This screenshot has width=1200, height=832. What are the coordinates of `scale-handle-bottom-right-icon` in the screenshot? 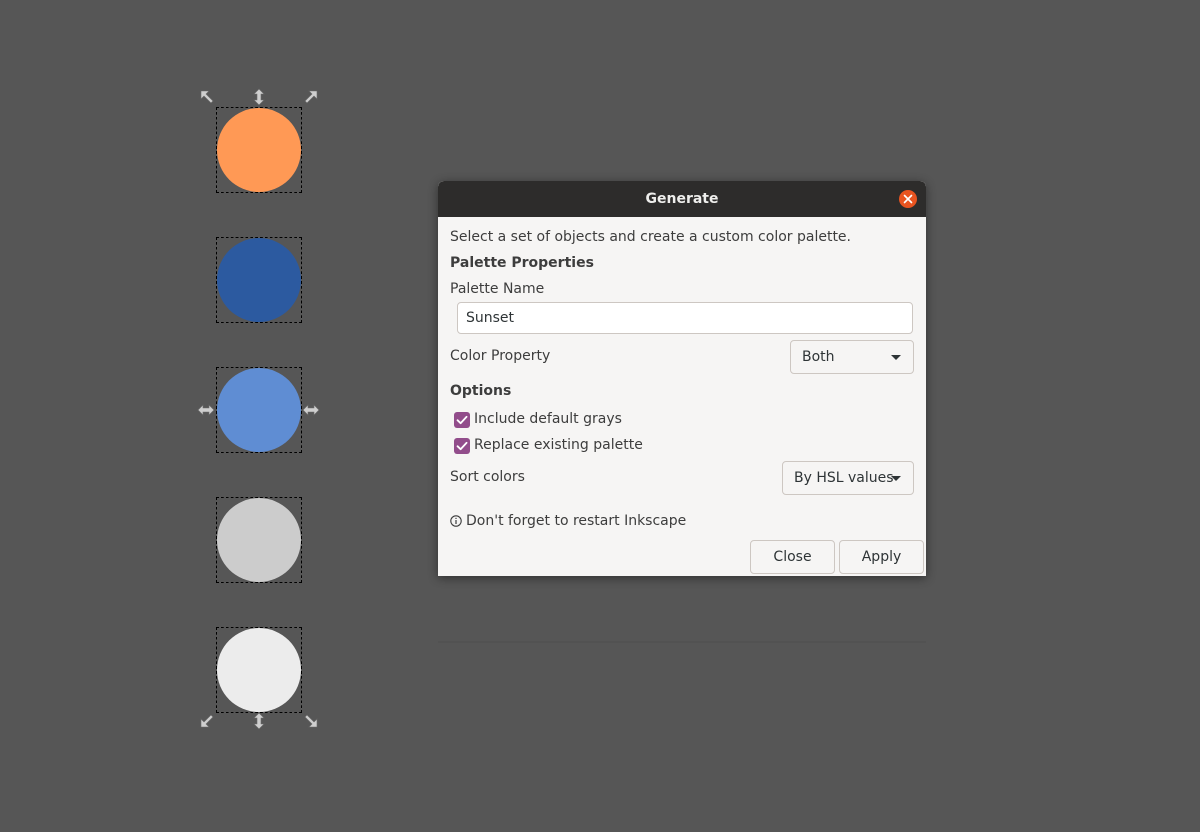 It's located at (310, 720).